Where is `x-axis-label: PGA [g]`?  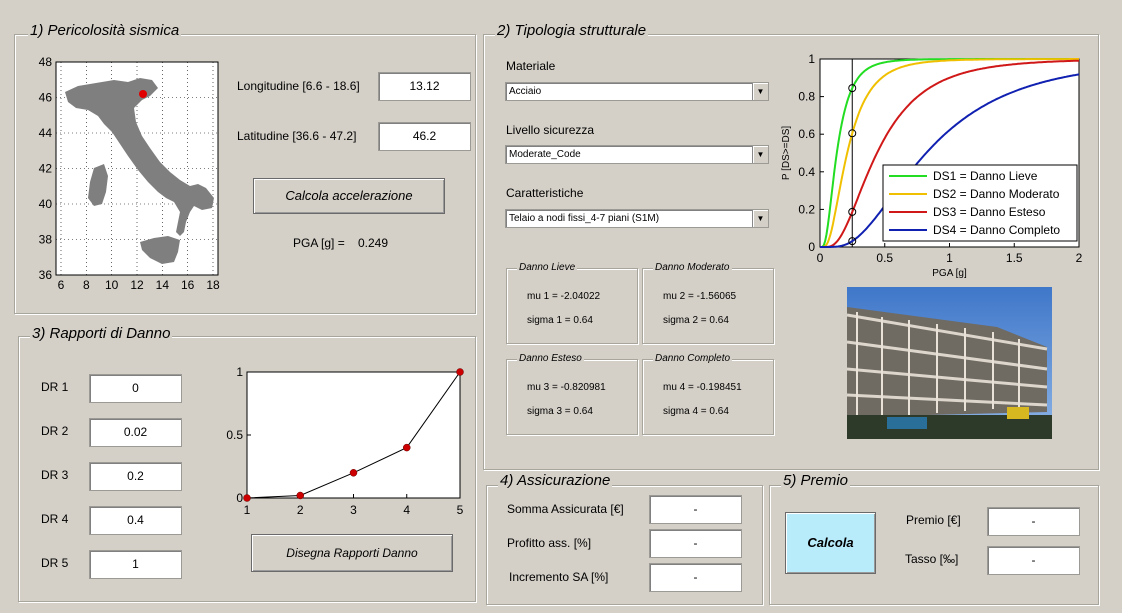 x-axis-label: PGA [g] is located at coordinates (949, 273).